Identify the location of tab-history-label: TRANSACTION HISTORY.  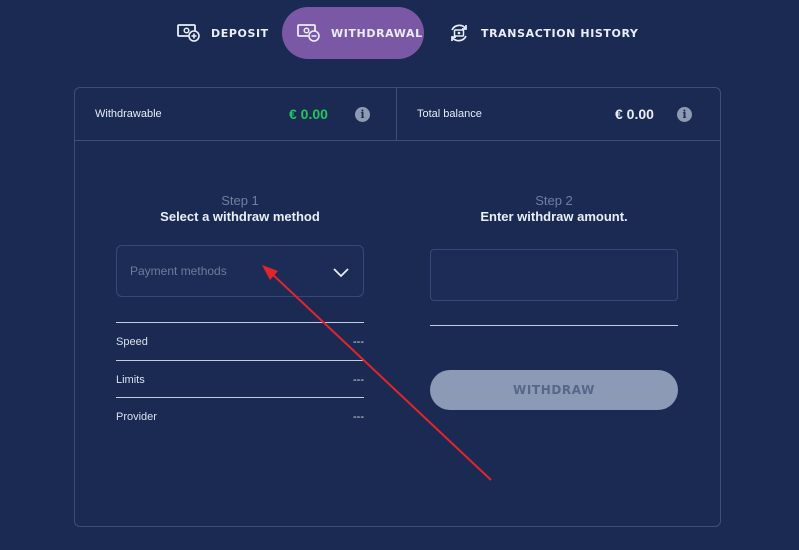
(560, 33).